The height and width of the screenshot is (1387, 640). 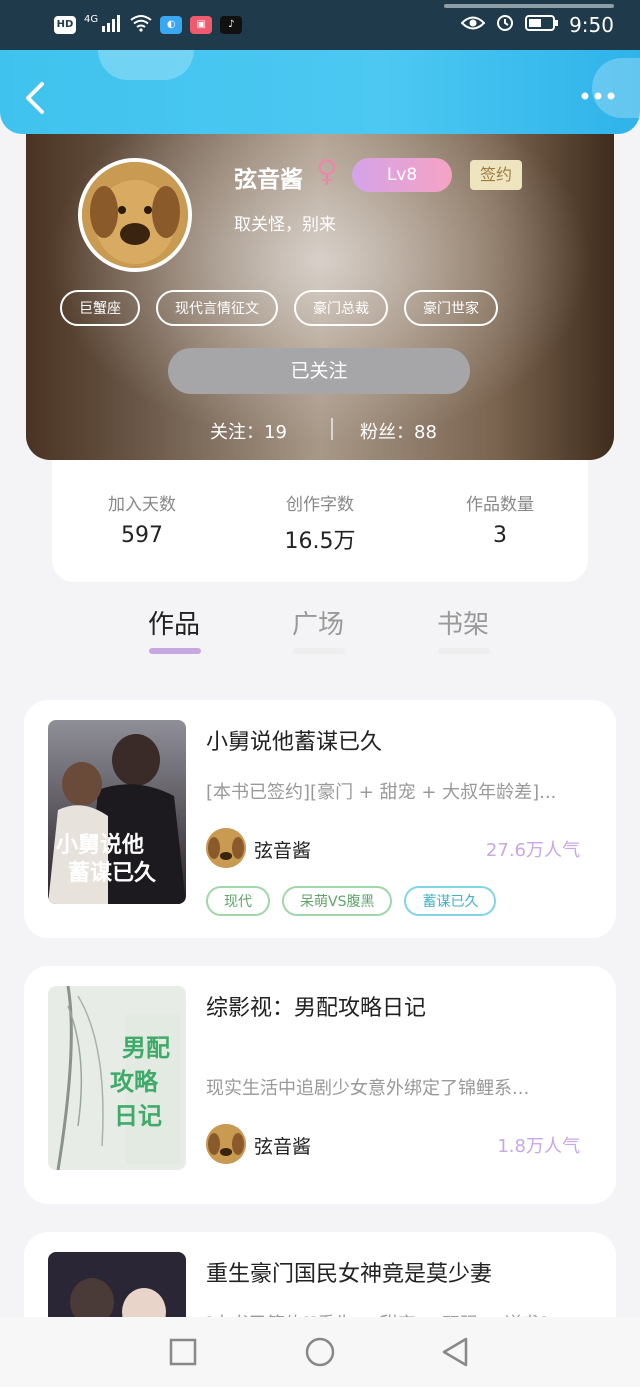 What do you see at coordinates (112, 873) in the screenshot?
I see `svg-text: 蓄谋已久` at bounding box center [112, 873].